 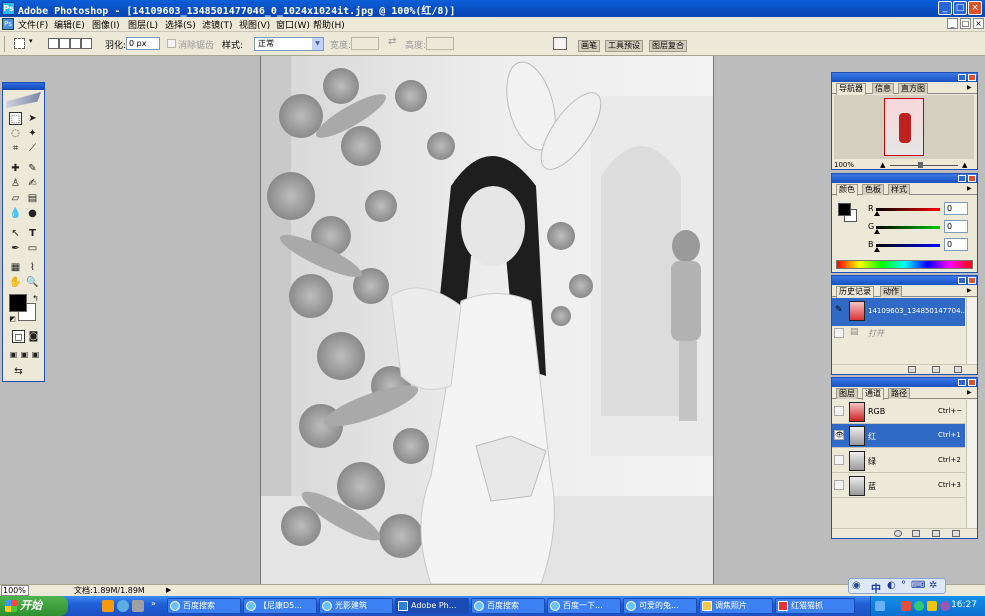 I want to click on red-slider-track, so click(x=908, y=209).